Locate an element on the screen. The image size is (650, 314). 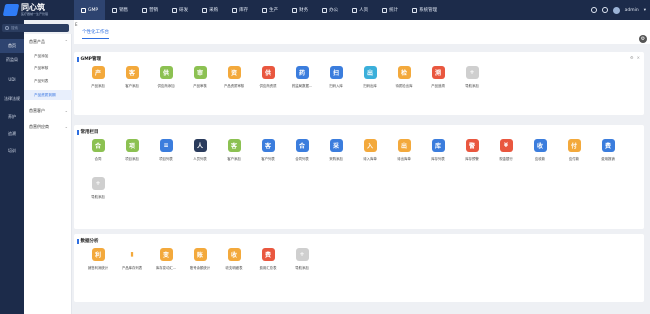
nav-item-7: 财务 is located at coordinates (300, 10).